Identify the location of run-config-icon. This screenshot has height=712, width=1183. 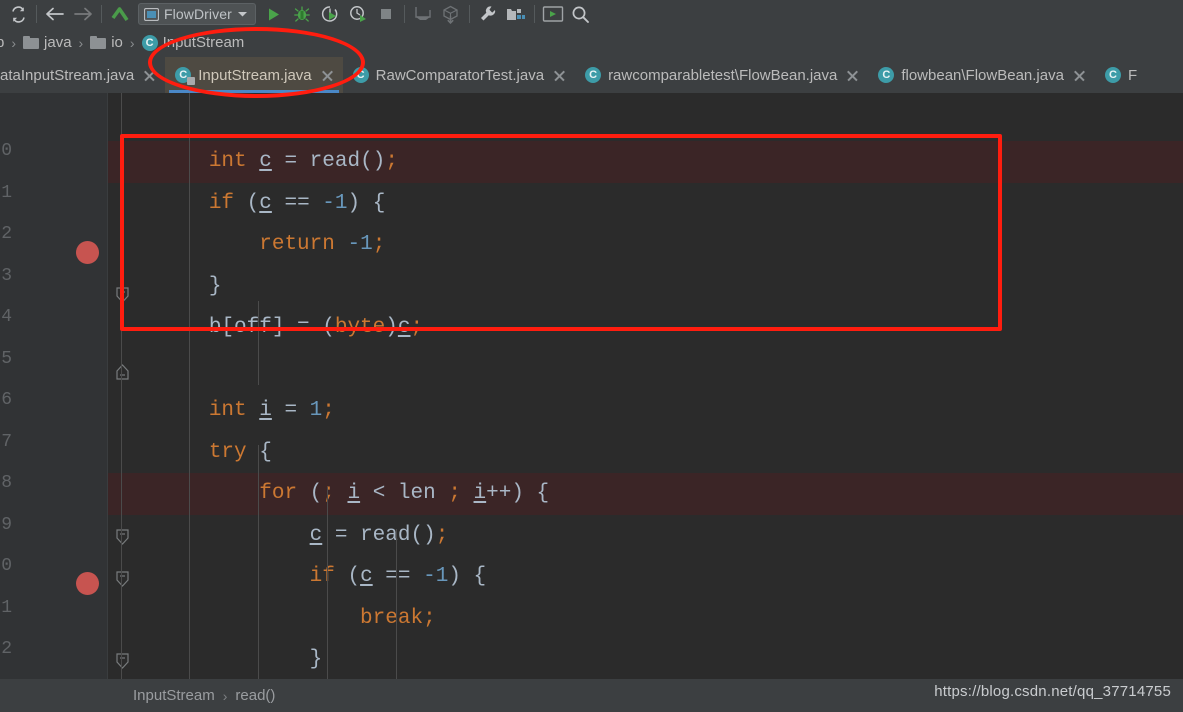
(151, 14).